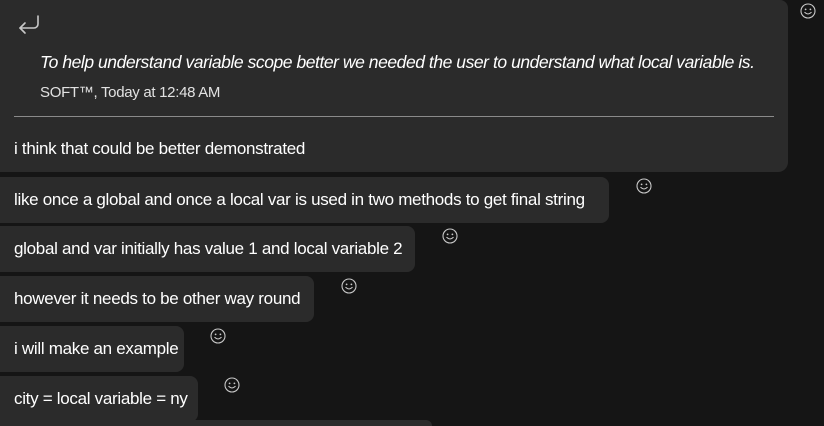 Image resolution: width=824 pixels, height=426 pixels. What do you see at coordinates (216, 423) in the screenshot?
I see `next-message-bubble-edge` at bounding box center [216, 423].